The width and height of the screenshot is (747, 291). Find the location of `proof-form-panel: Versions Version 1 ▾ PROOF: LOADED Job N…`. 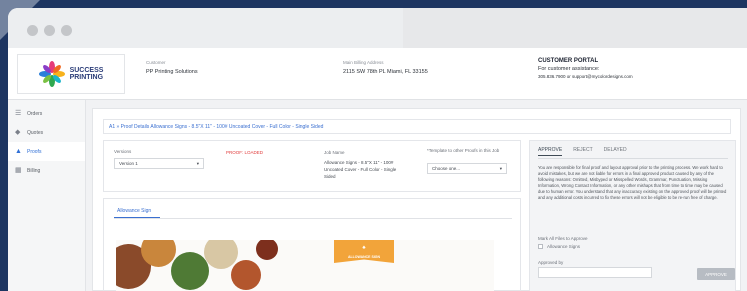

proof-form-panel: Versions Version 1 ▾ PROOF: LOADED Job N… is located at coordinates (312, 166).